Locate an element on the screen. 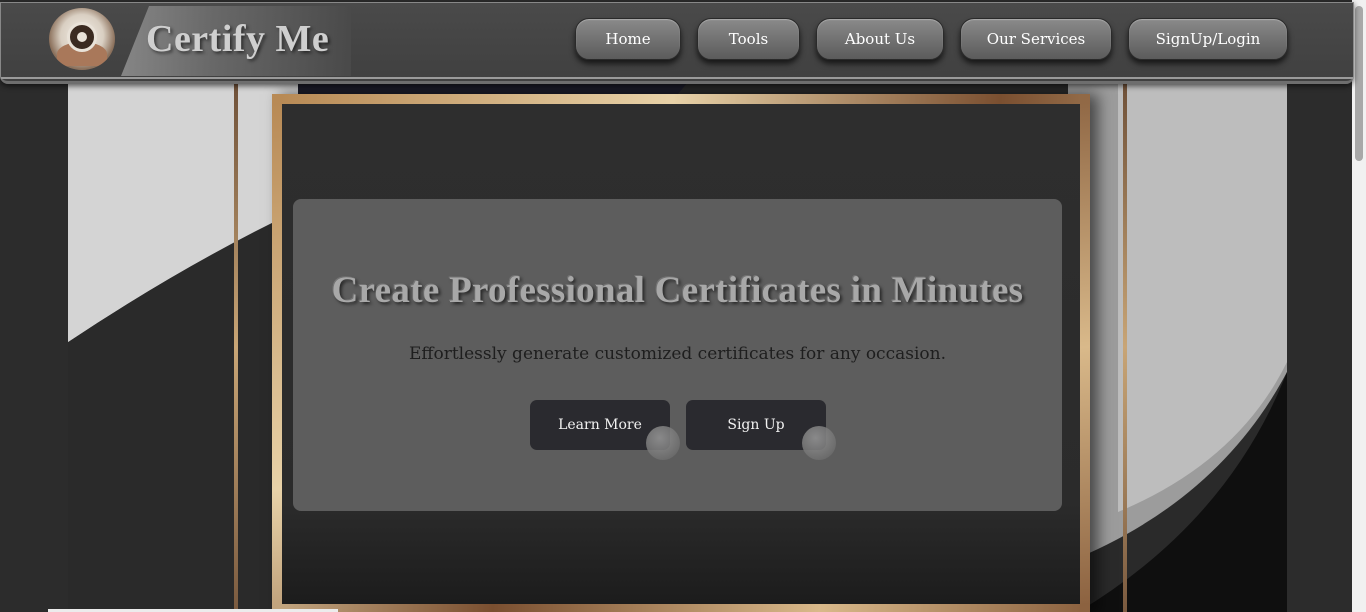  scrollbar-thumb is located at coordinates (1359, 83).